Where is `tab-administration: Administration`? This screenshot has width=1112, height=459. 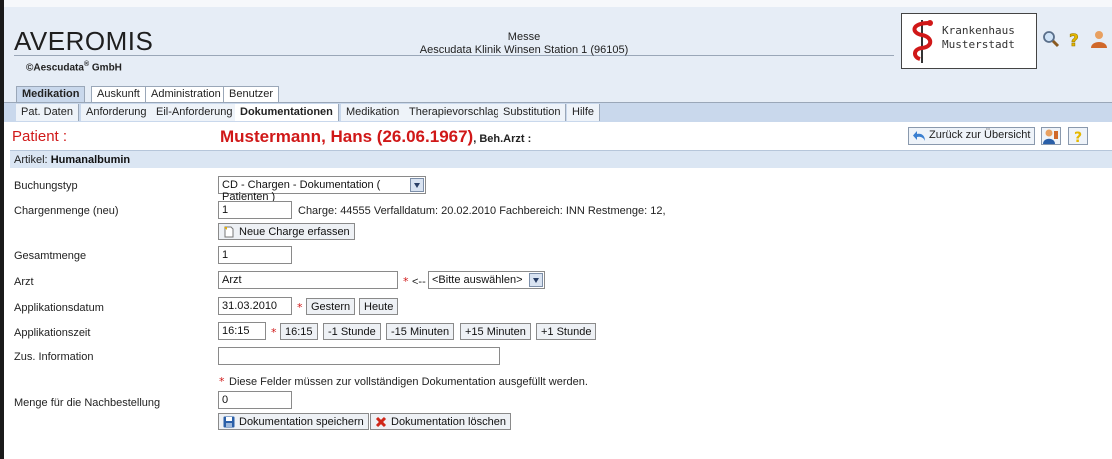 tab-administration: Administration is located at coordinates (186, 94).